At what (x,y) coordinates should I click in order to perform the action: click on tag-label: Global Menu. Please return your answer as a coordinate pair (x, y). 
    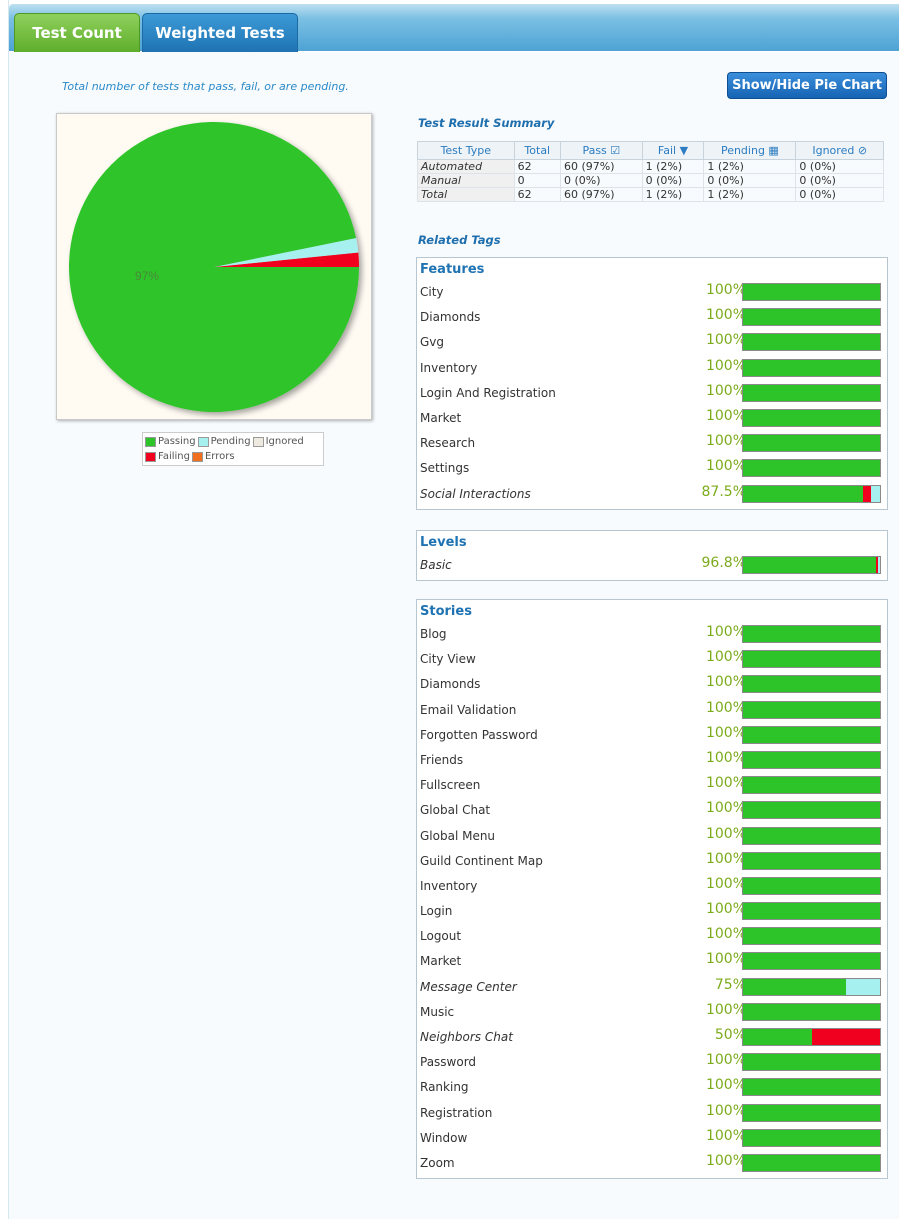
    Looking at the image, I should click on (457, 836).